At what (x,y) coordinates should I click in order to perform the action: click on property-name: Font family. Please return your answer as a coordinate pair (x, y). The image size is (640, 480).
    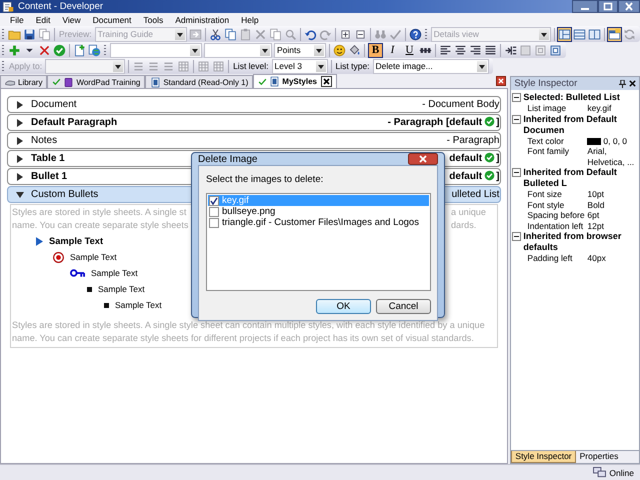
    Looking at the image, I should click on (548, 152).